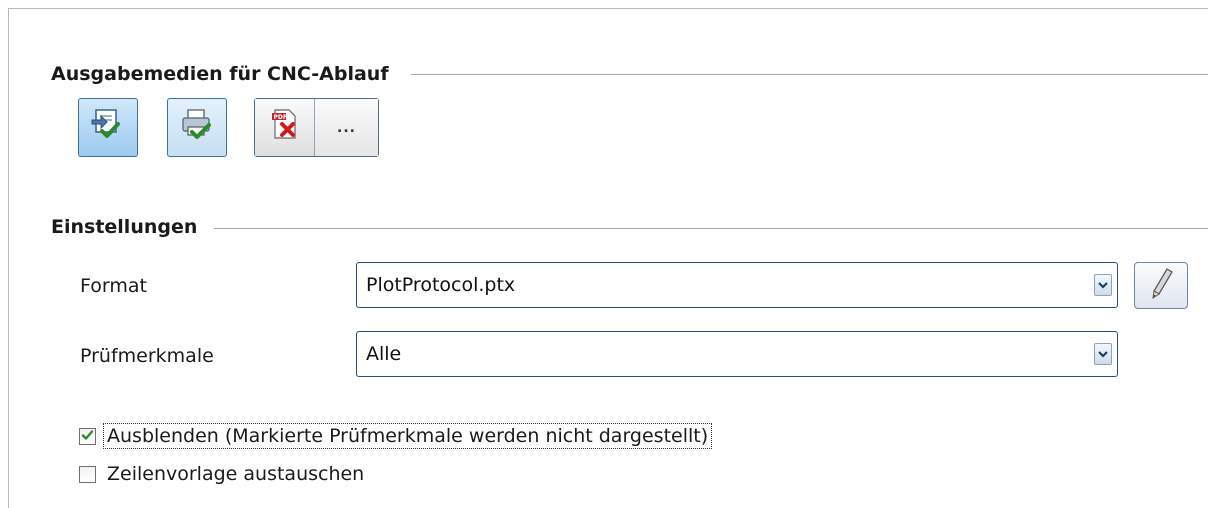  Describe the element at coordinates (235, 474) in the screenshot. I see `replace-line-template-label: Zeilenvorlage austauschen` at that location.